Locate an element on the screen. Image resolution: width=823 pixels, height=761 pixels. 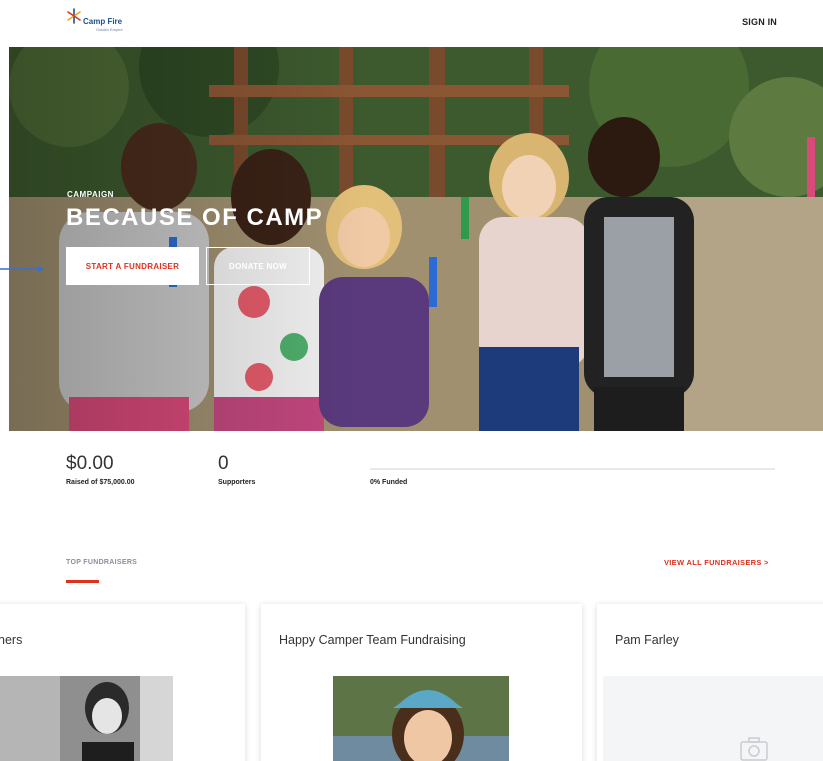
sign-in-link: SIGN IN is located at coordinates (759, 22).